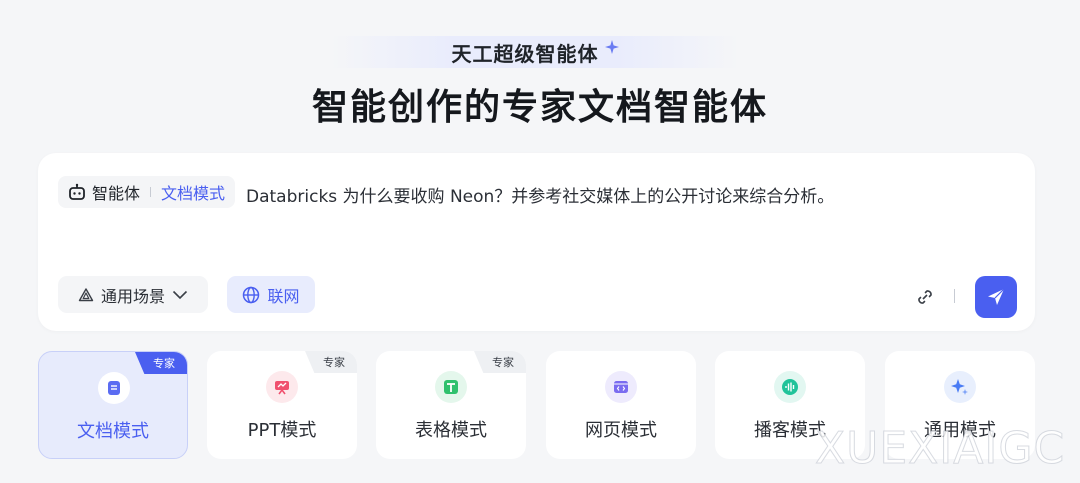  Describe the element at coordinates (114, 388) in the screenshot. I see `document-icon` at that location.